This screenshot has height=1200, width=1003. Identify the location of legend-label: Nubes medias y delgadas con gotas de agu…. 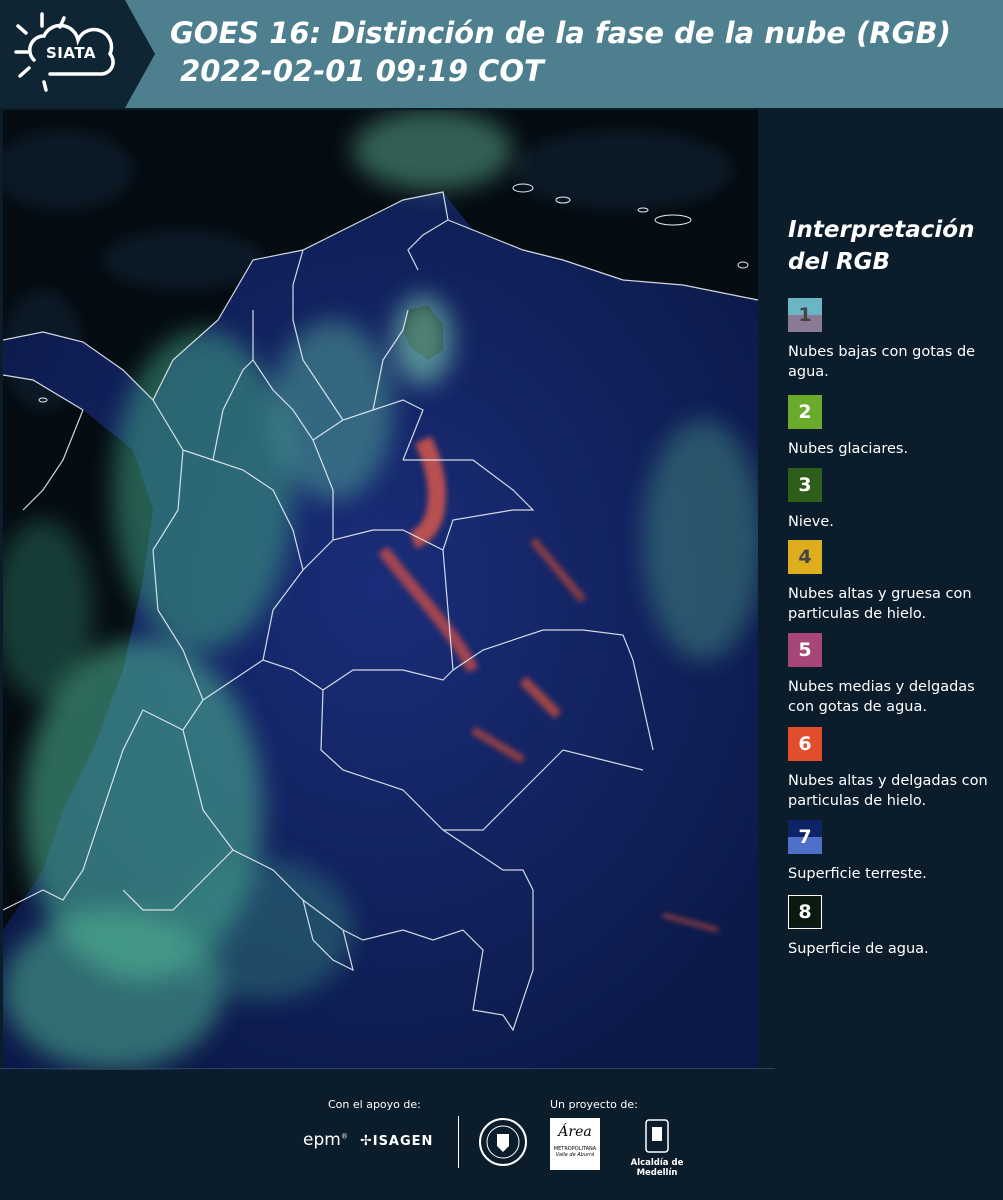
(881, 697).